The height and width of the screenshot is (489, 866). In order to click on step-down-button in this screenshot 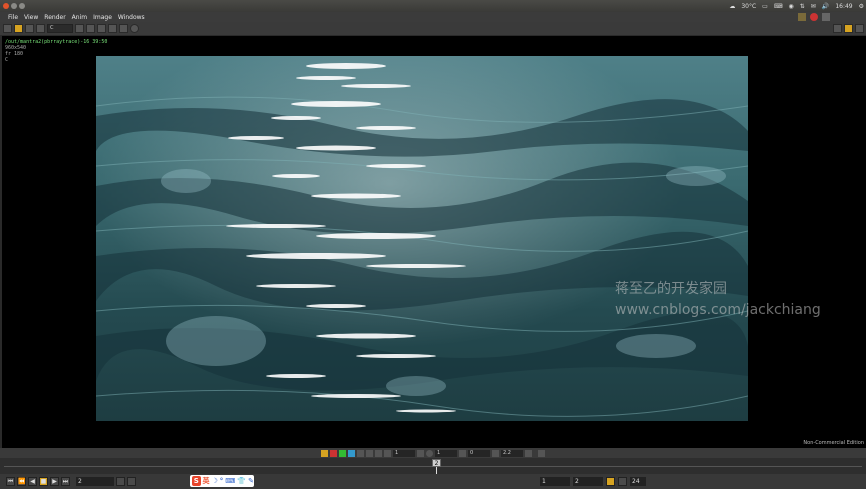, I will do `click(387, 453)`.